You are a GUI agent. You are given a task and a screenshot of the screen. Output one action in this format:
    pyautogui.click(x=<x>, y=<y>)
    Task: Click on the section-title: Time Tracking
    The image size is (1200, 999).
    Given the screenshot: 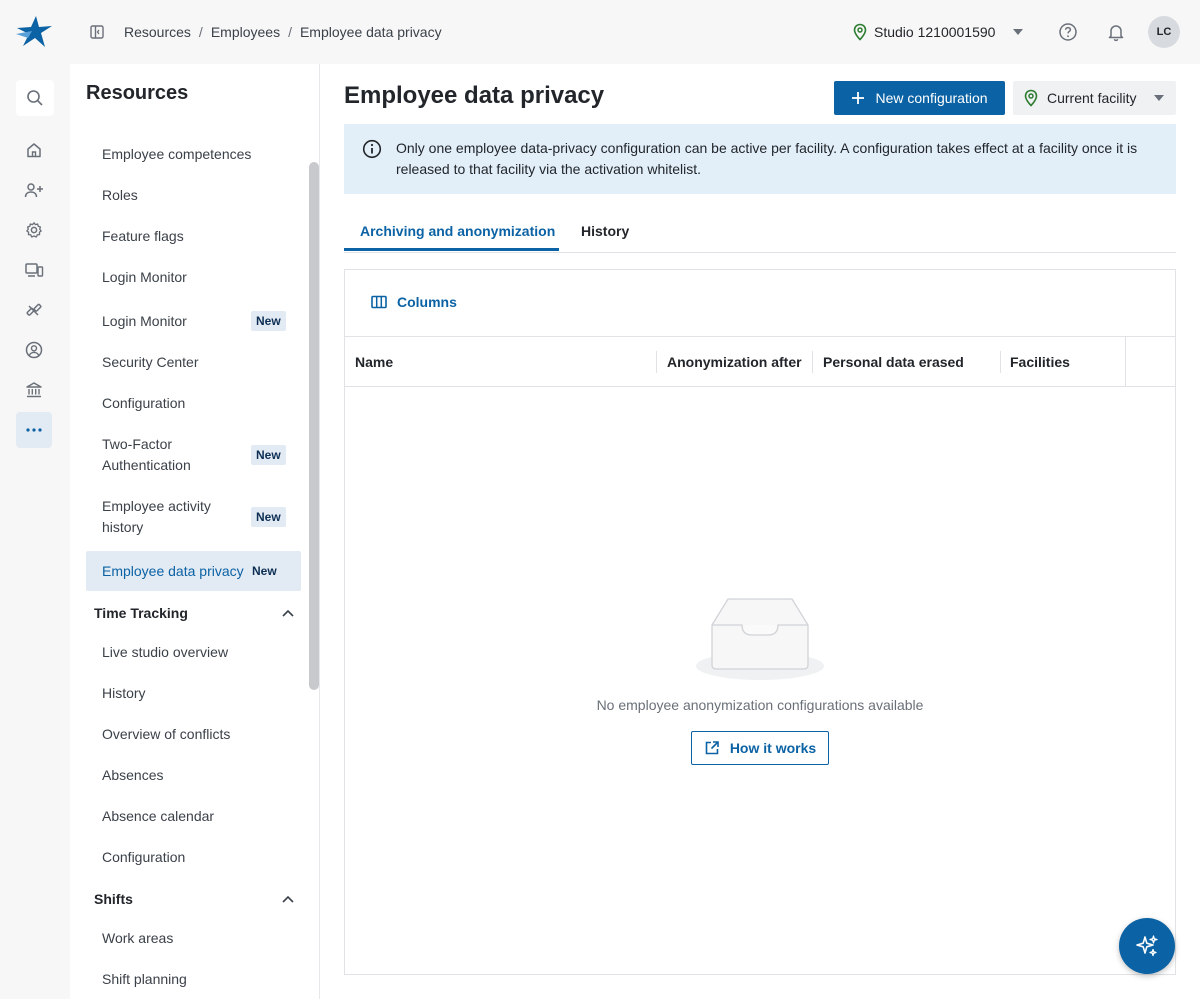 What is the action you would take?
    pyautogui.click(x=141, y=613)
    